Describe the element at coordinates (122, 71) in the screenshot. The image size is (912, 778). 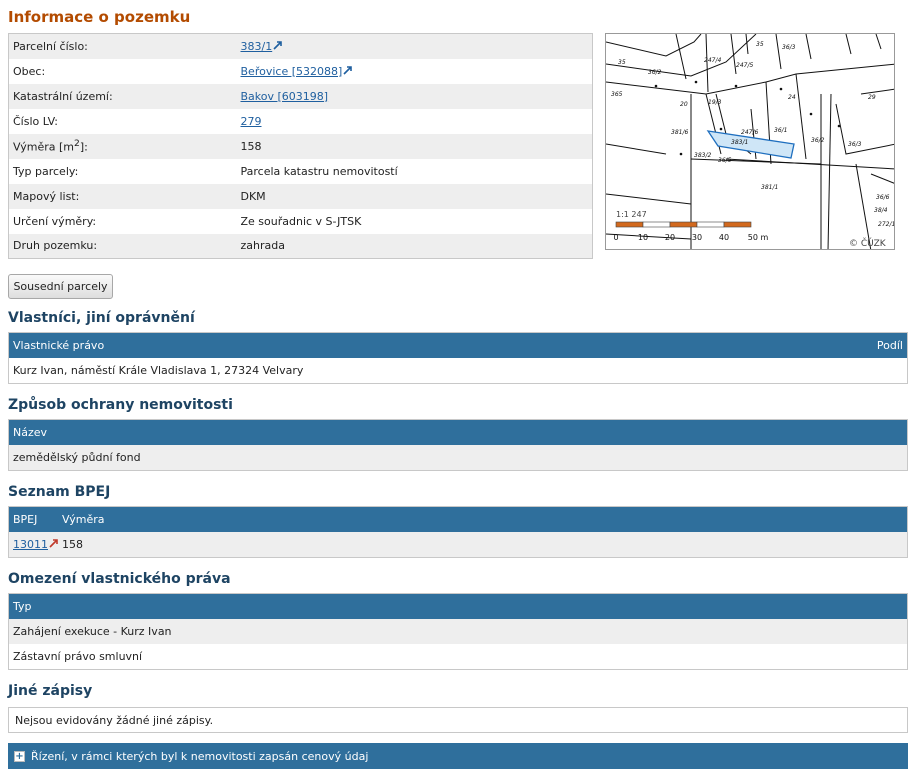
I see `info-label: Obec:` at that location.